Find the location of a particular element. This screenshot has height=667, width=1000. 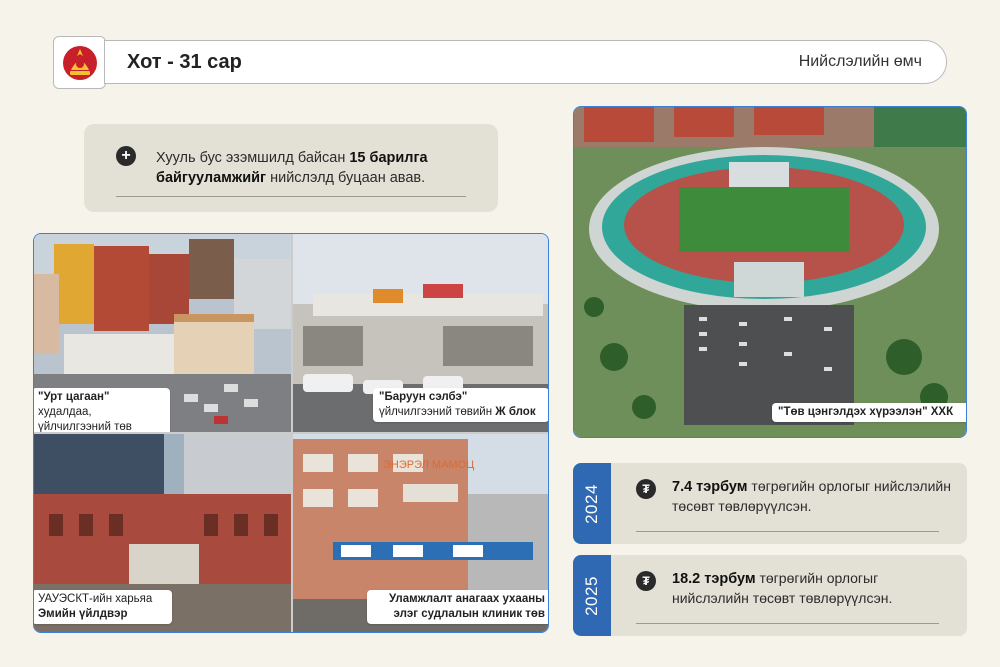

year-label: 2024 is located at coordinates (592, 503).